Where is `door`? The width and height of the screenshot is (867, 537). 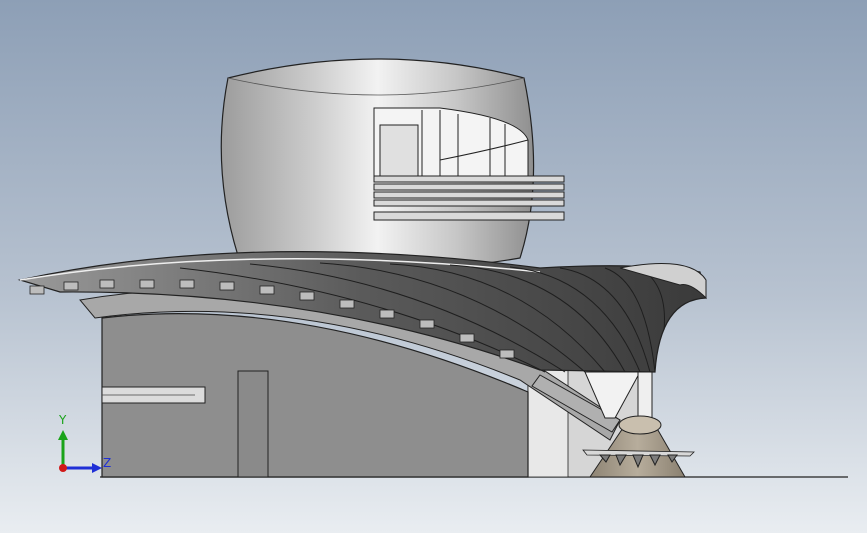 door is located at coordinates (253, 424).